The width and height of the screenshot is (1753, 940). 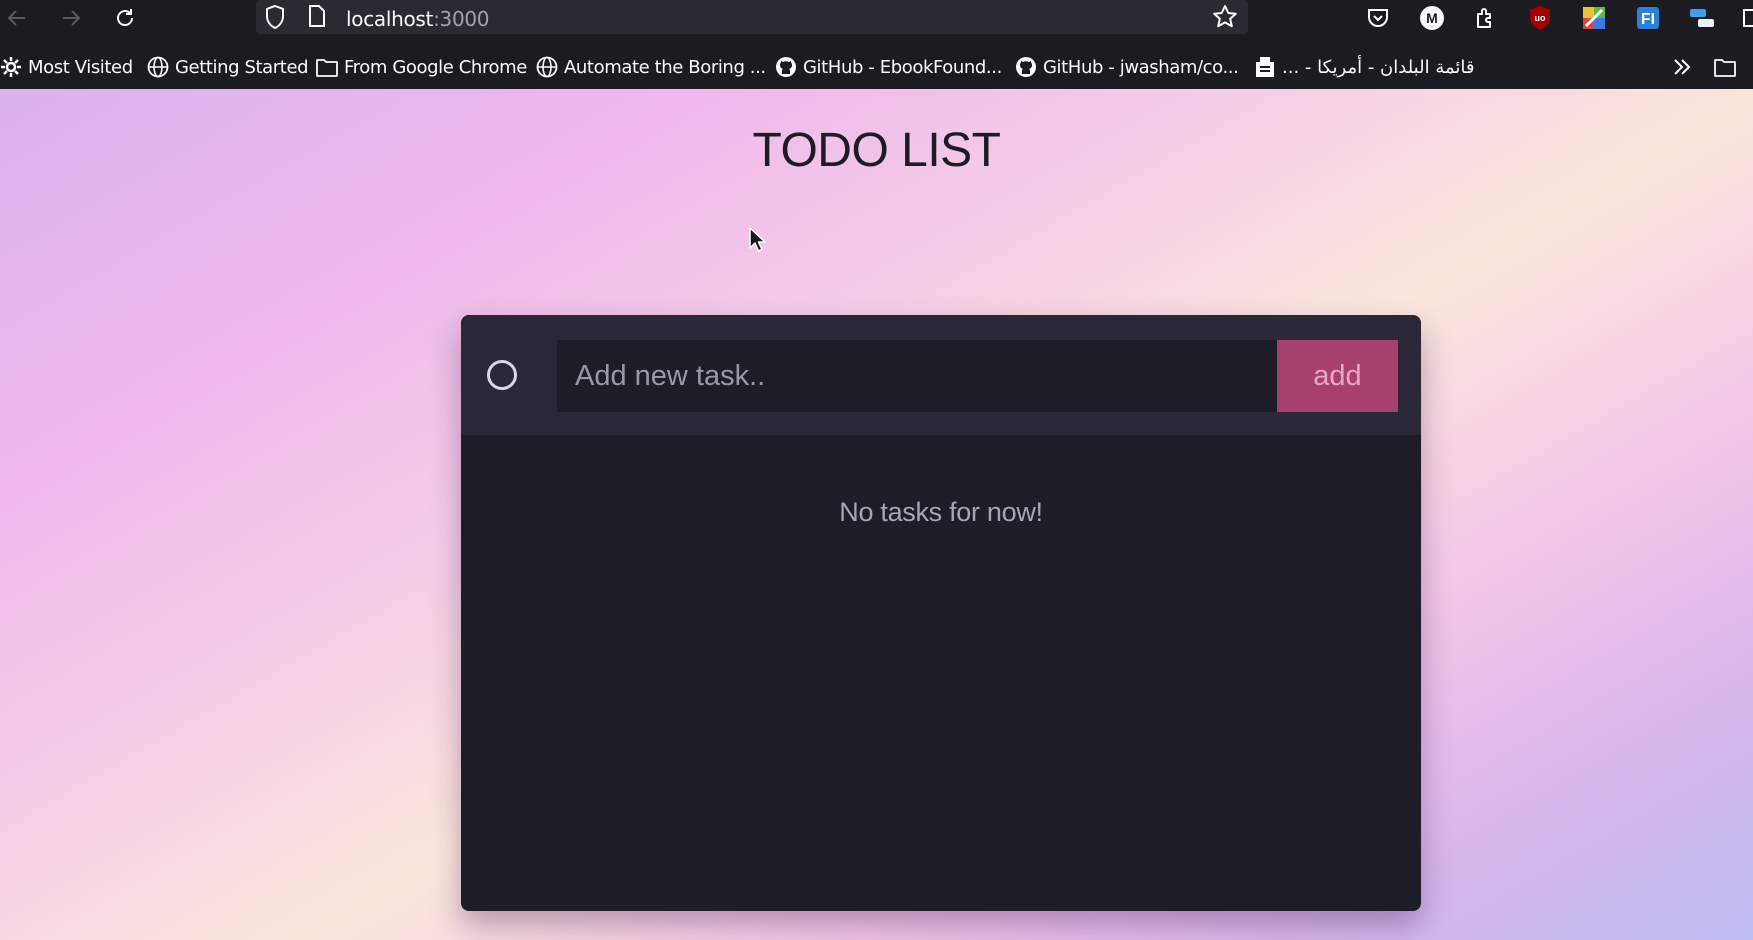 I want to click on arrow-right-icon, so click(x=72, y=18).